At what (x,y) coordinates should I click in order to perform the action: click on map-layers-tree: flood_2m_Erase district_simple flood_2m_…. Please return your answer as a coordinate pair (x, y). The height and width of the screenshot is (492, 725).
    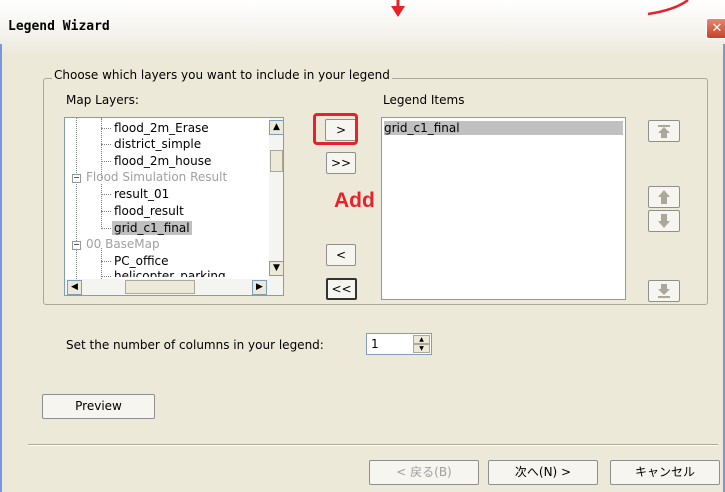
    Looking at the image, I should click on (174, 206).